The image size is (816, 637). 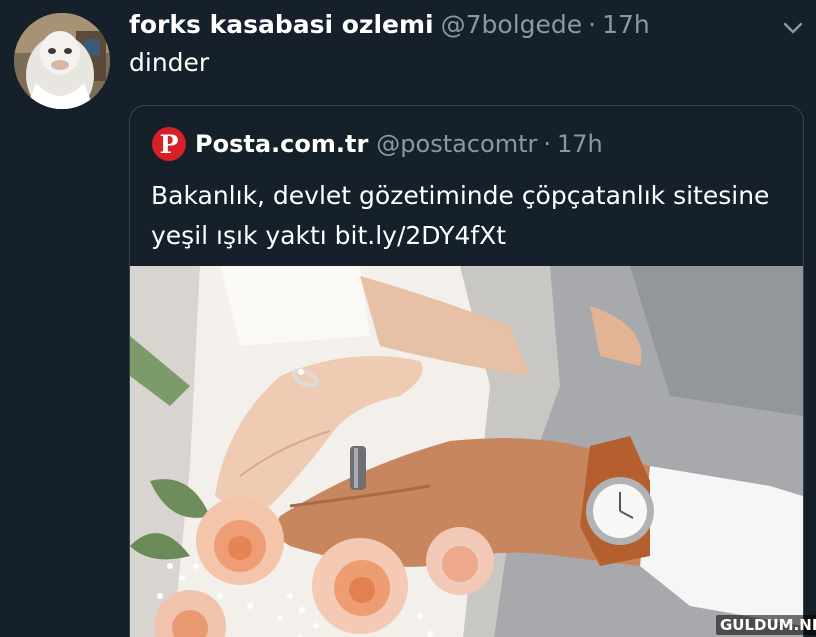 I want to click on avatar-image, so click(x=62, y=61).